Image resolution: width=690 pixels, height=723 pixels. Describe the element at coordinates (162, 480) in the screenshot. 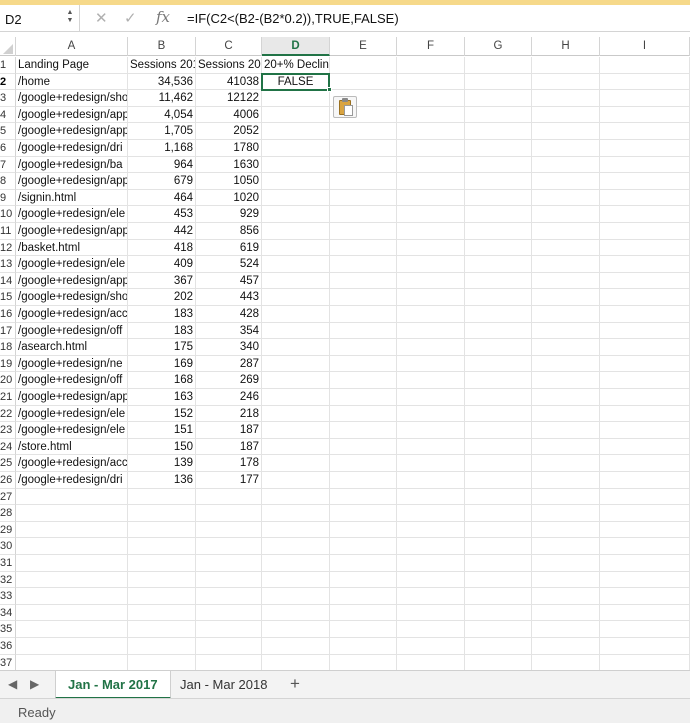

I see `cell-b: 136` at that location.